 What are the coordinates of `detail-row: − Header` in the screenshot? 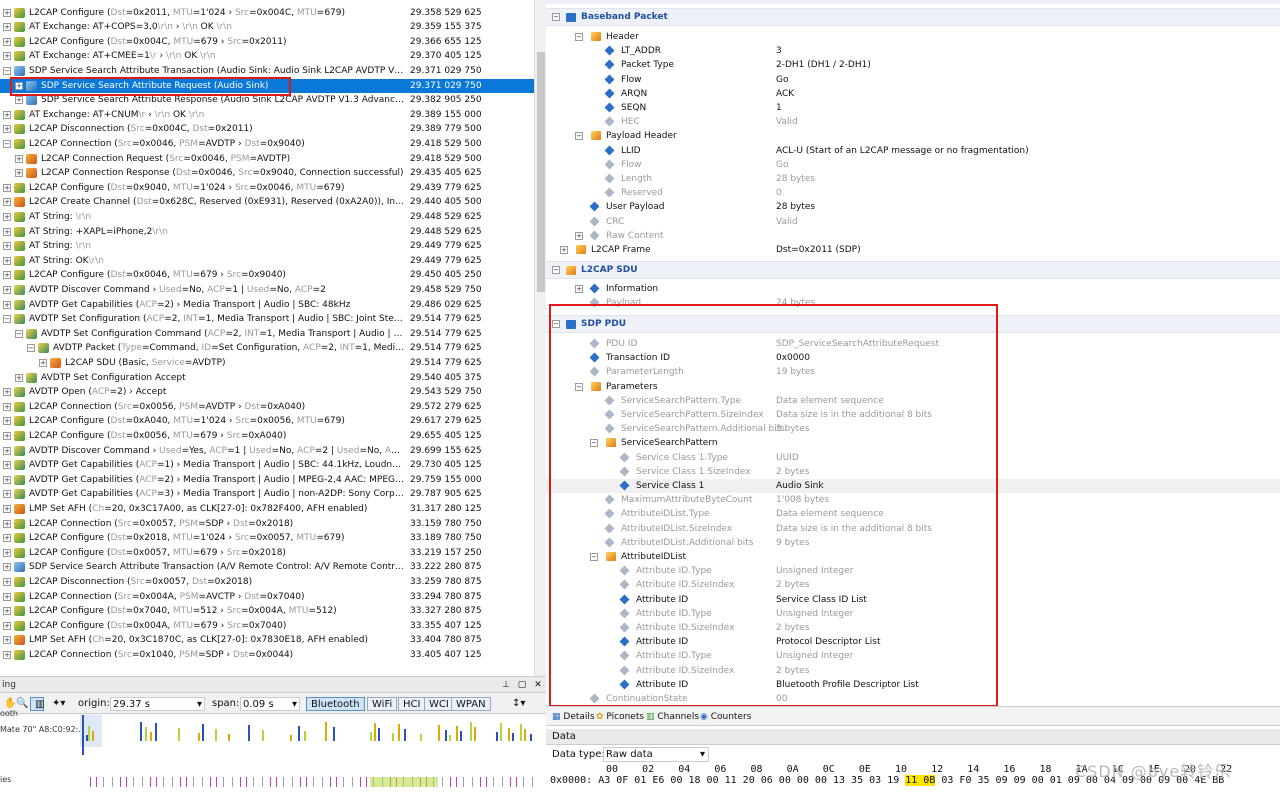 It's located at (913, 37).